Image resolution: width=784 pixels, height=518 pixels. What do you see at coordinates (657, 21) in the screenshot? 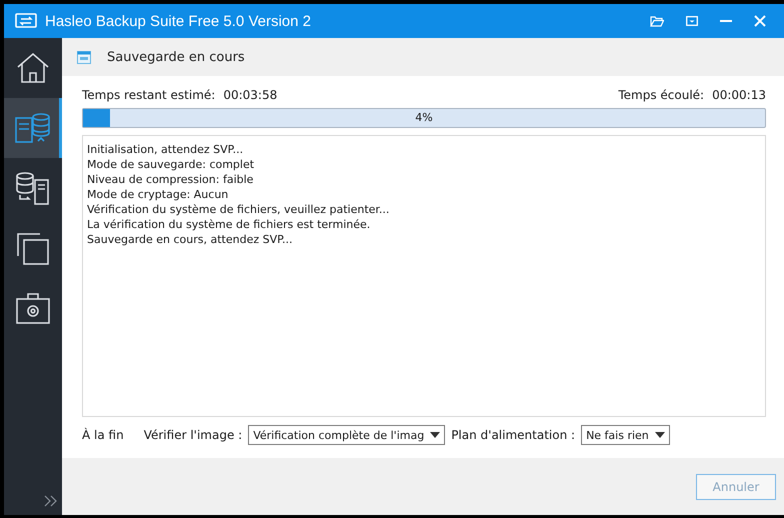
I see `folder-icon` at bounding box center [657, 21].